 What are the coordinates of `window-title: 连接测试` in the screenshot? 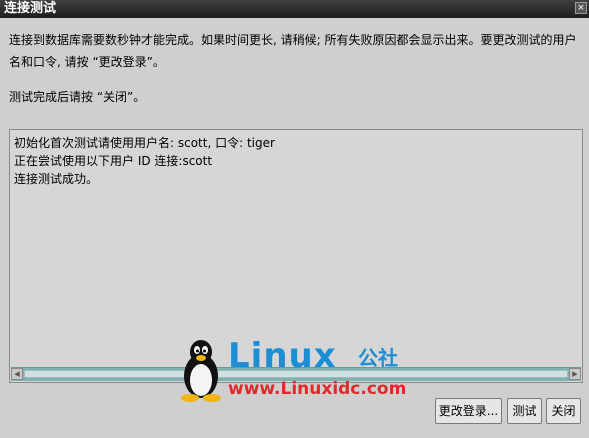 It's located at (30, 8).